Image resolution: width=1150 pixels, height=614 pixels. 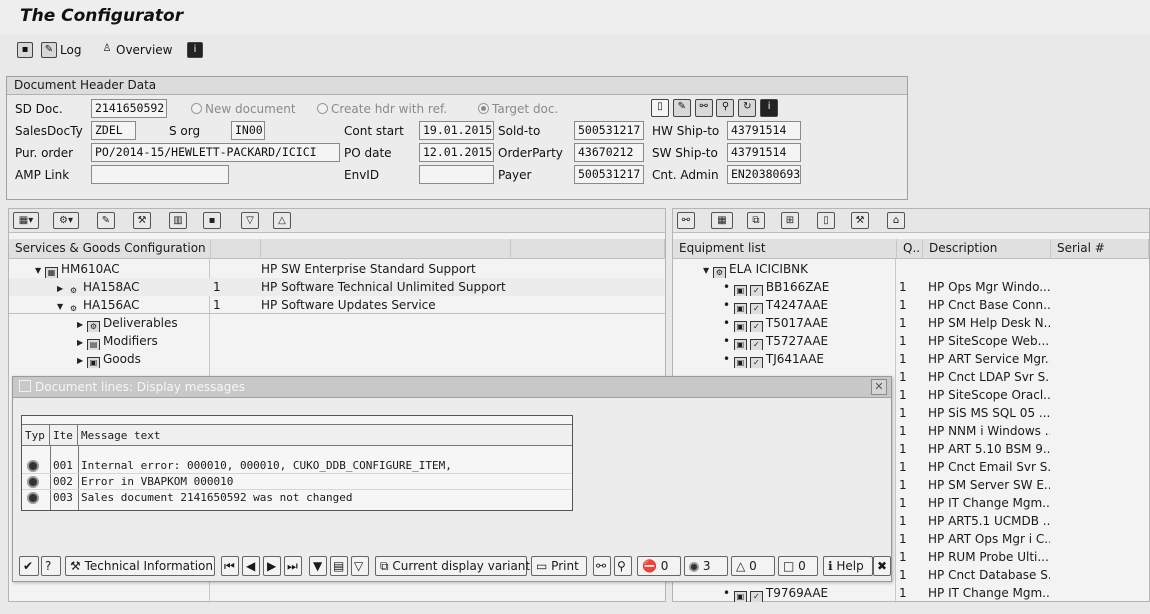 I want to click on house-icon: ⌂, so click(x=896, y=220).